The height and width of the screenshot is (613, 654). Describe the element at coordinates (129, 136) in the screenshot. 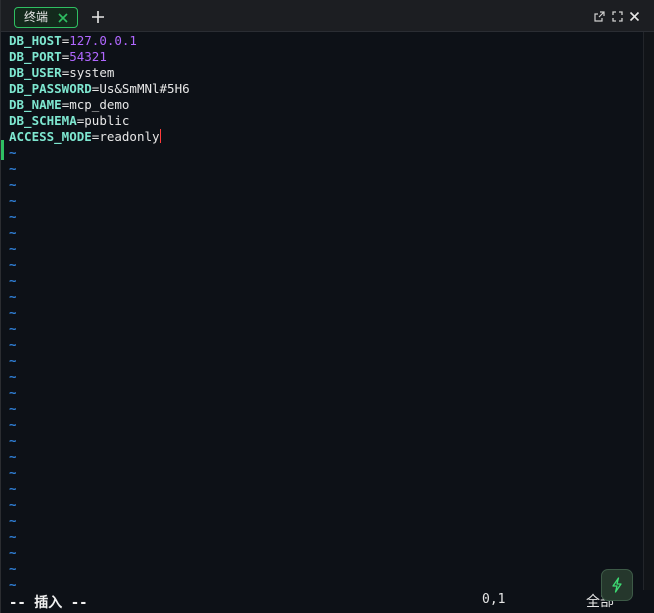

I see `env-value: readonly` at that location.